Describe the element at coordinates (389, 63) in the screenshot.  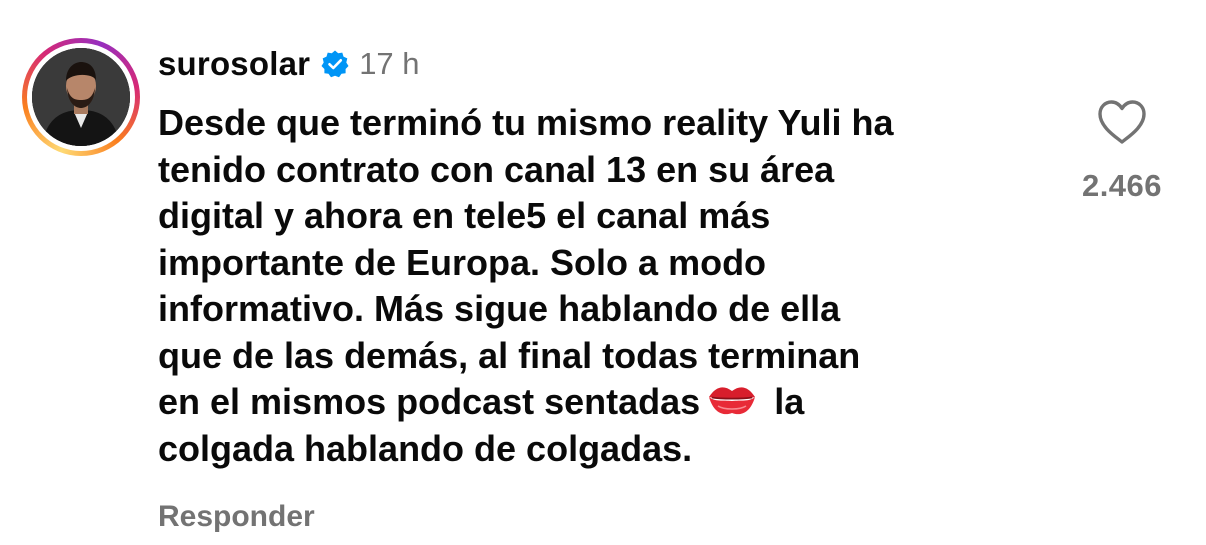
I see `comment-timestamp: 17 h` at that location.